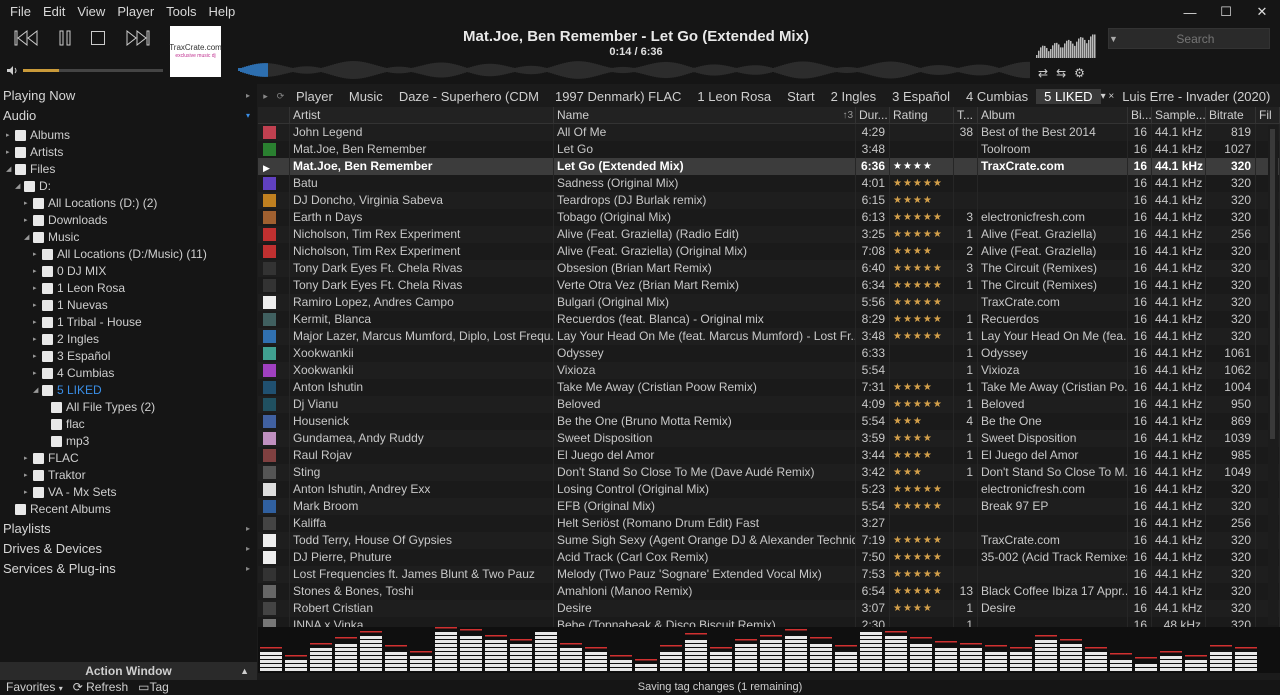 This screenshot has height=695, width=1280. What do you see at coordinates (91, 12) in the screenshot?
I see `menu-view: View` at bounding box center [91, 12].